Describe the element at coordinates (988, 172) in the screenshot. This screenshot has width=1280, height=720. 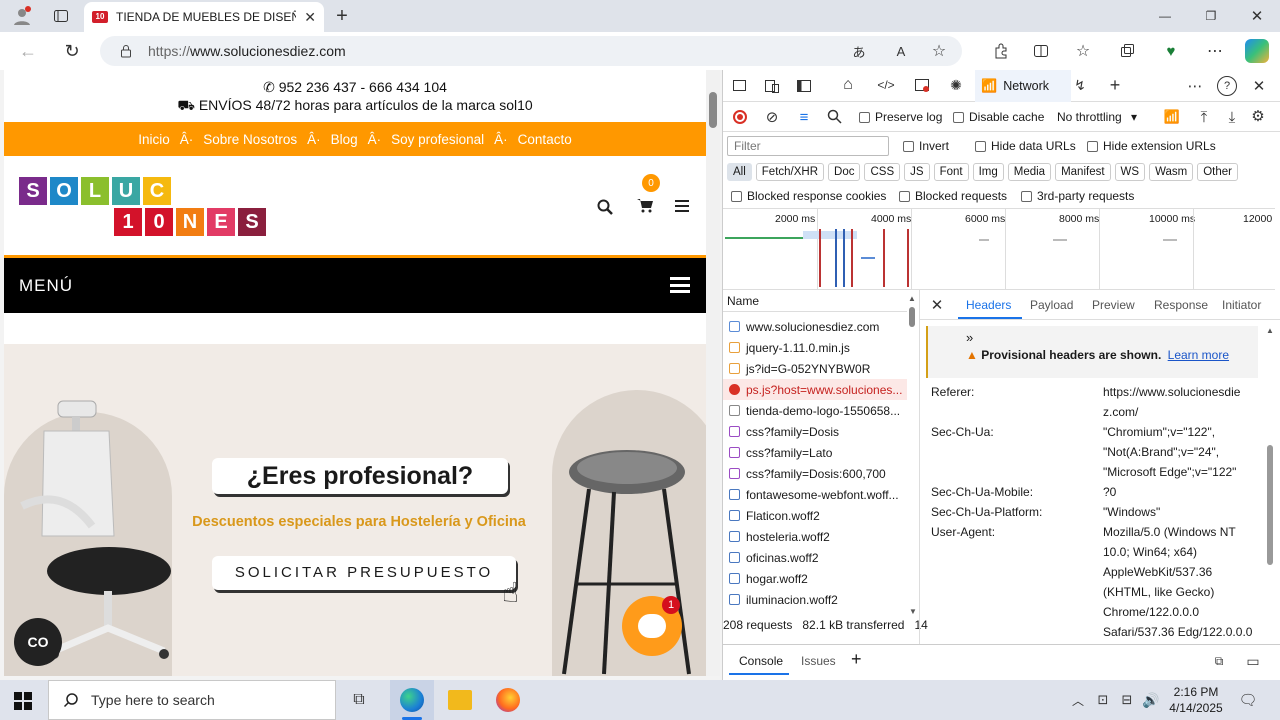
I see `filter-img: Img` at that location.